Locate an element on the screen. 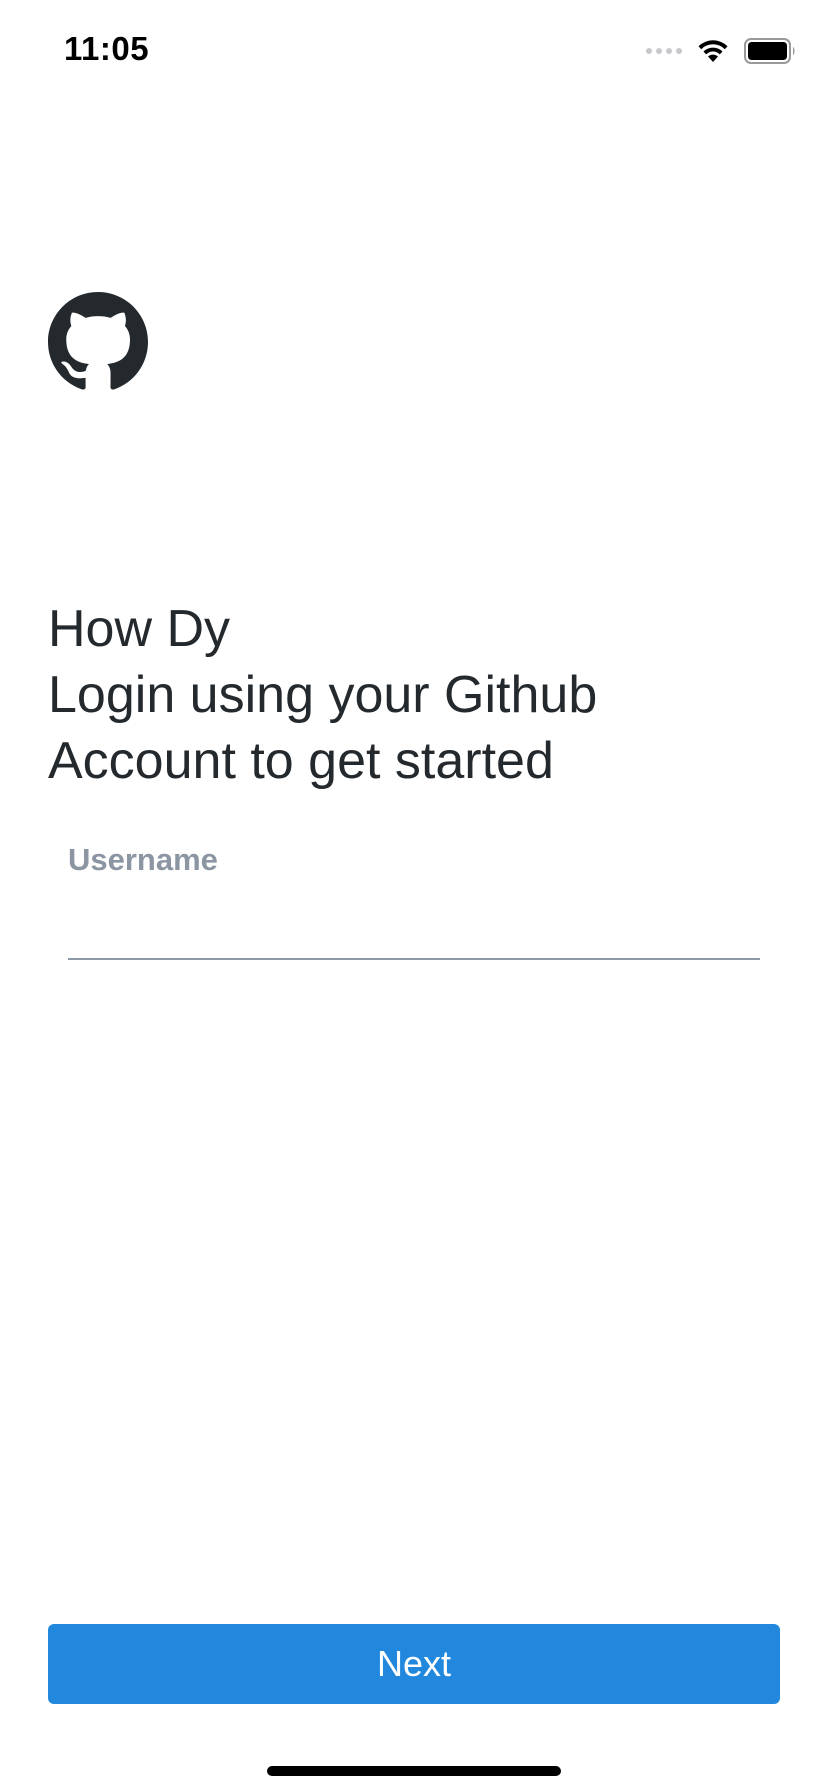 This screenshot has height=1792, width=828. status-icons is located at coordinates (721, 51).